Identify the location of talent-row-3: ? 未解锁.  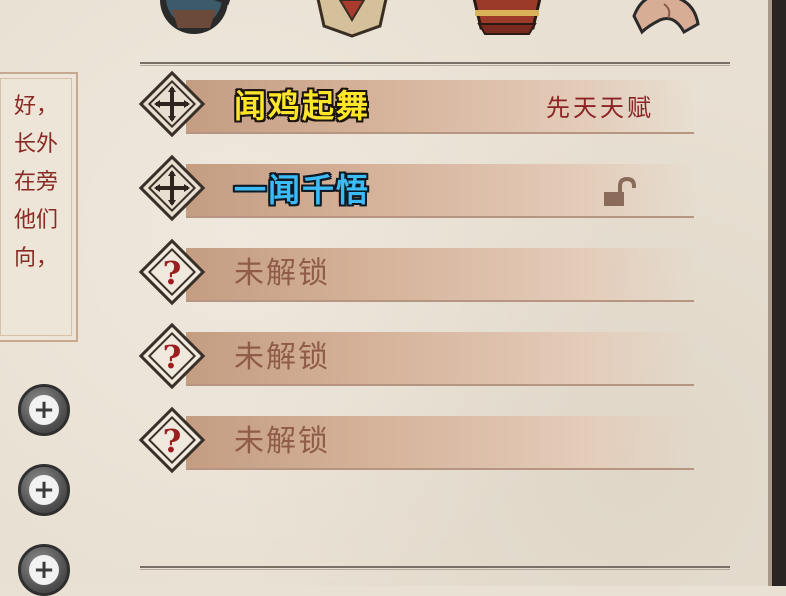
(416, 272).